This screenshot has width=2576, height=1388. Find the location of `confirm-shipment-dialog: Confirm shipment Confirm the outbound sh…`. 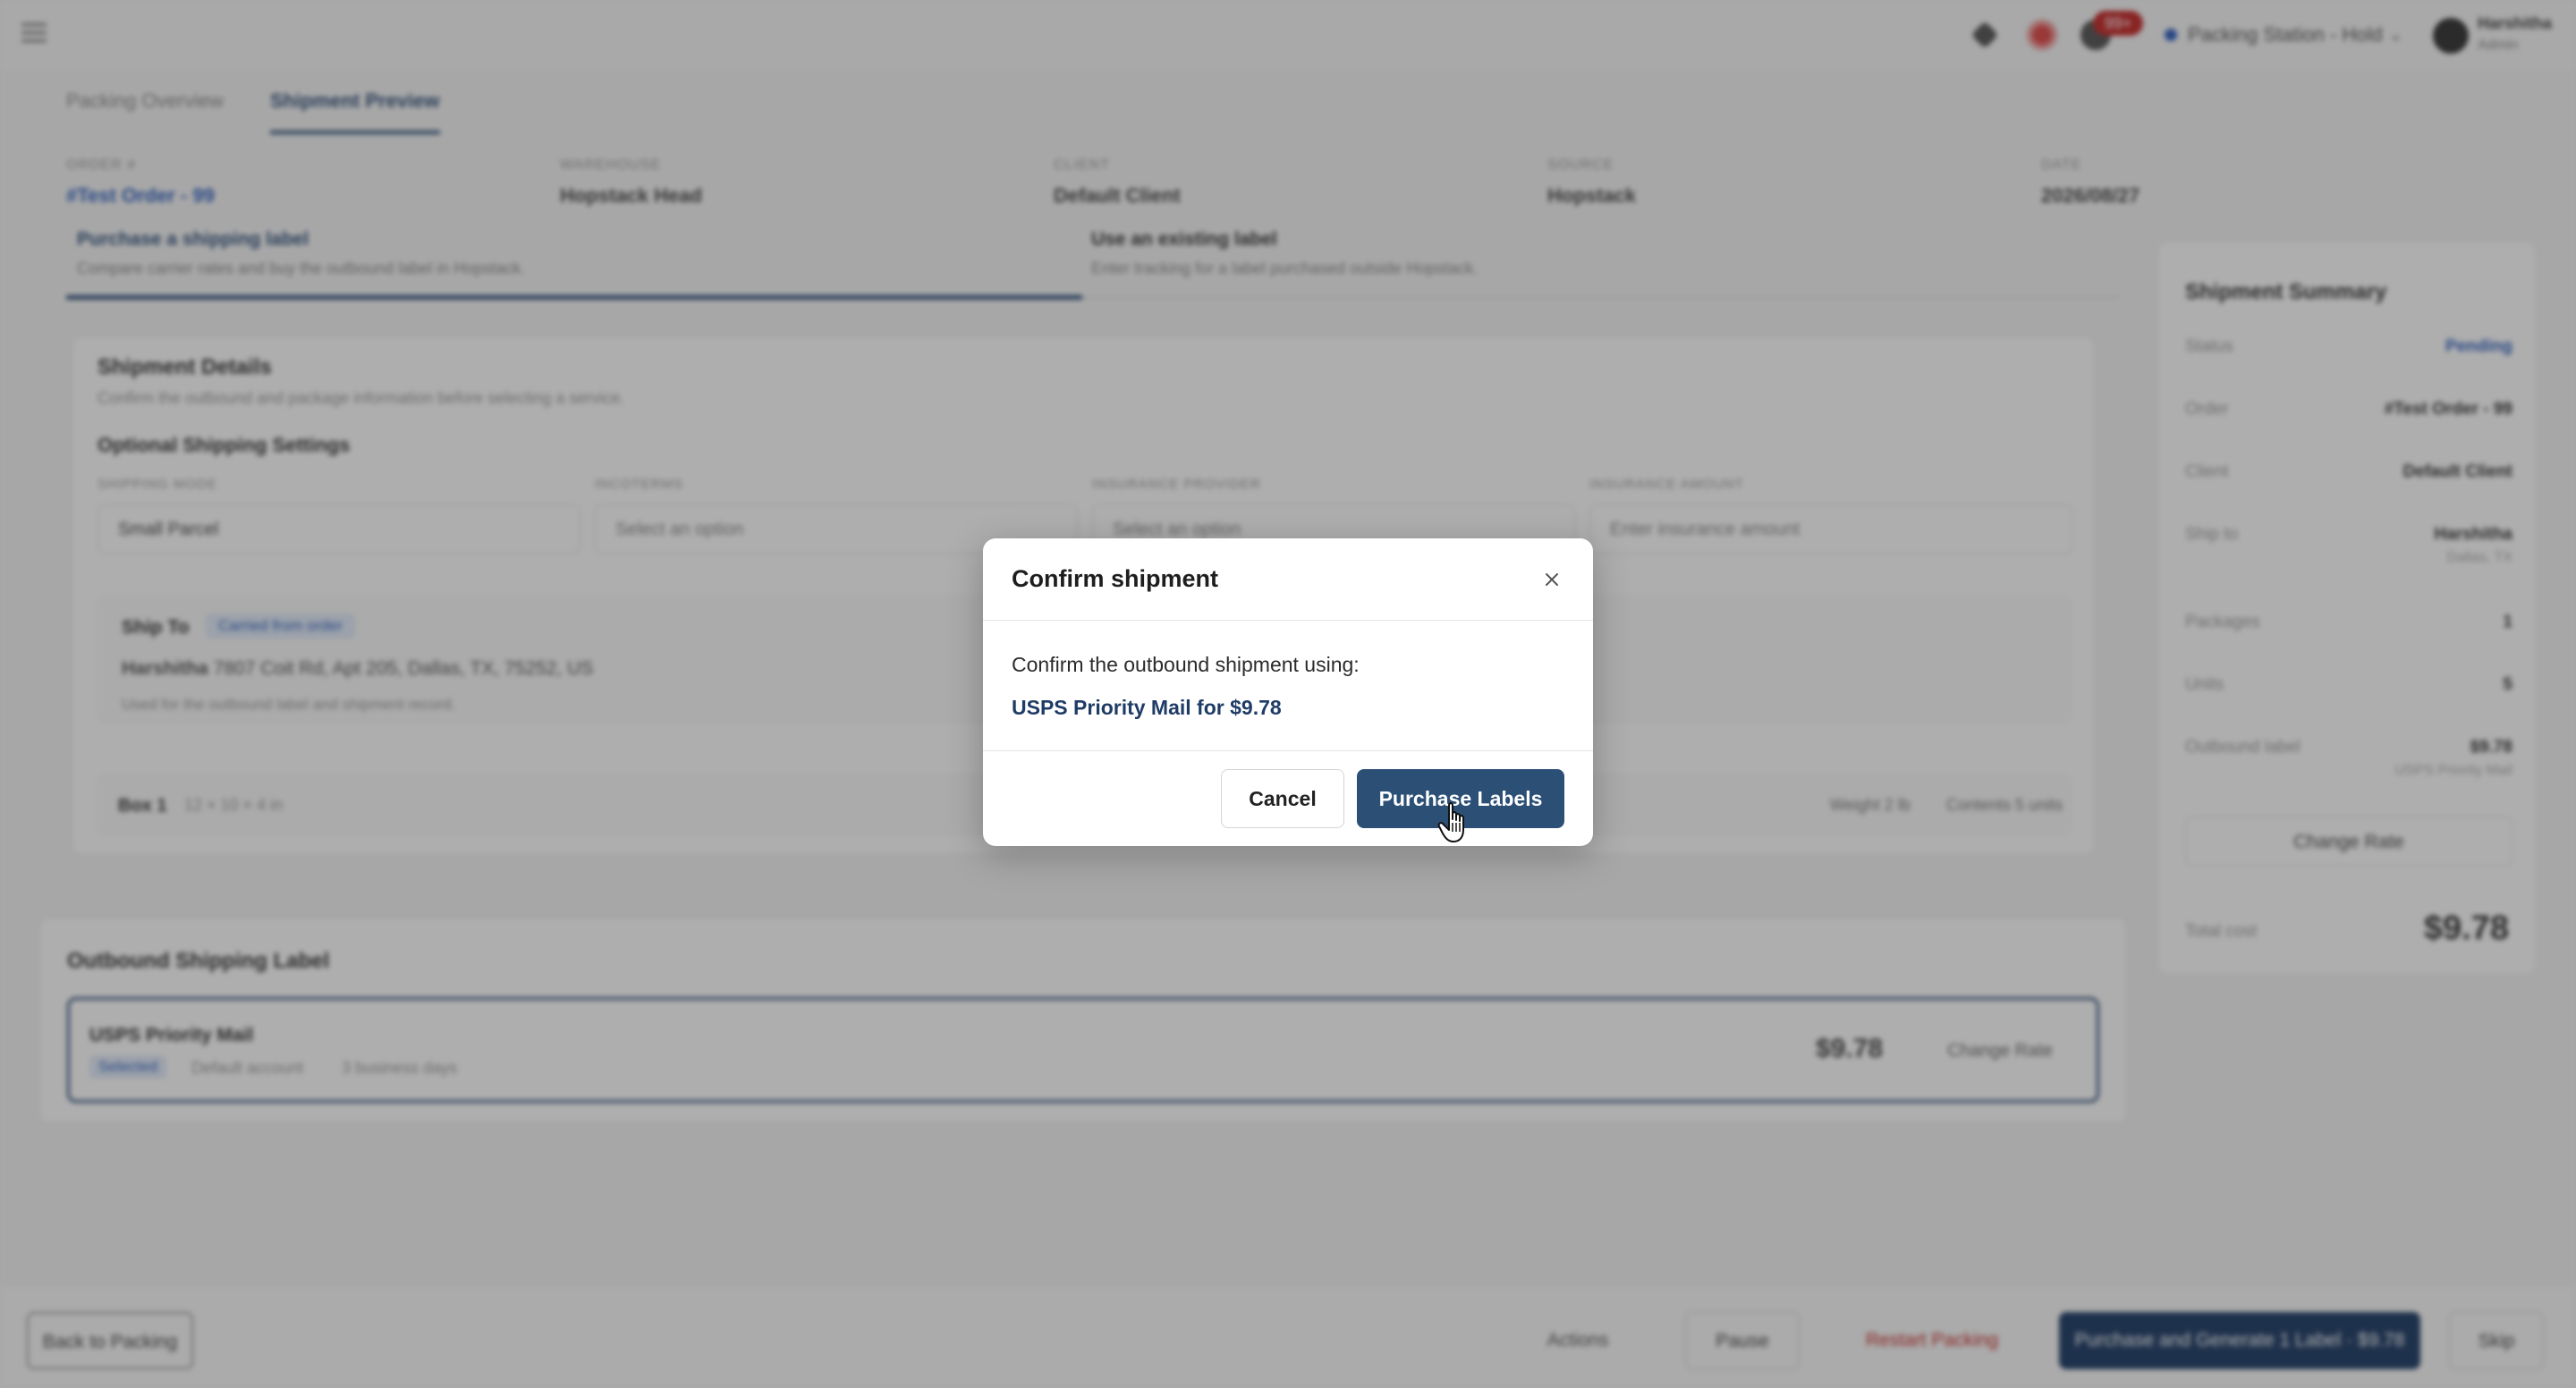

confirm-shipment-dialog: Confirm shipment Confirm the outbound sh… is located at coordinates (1288, 692).